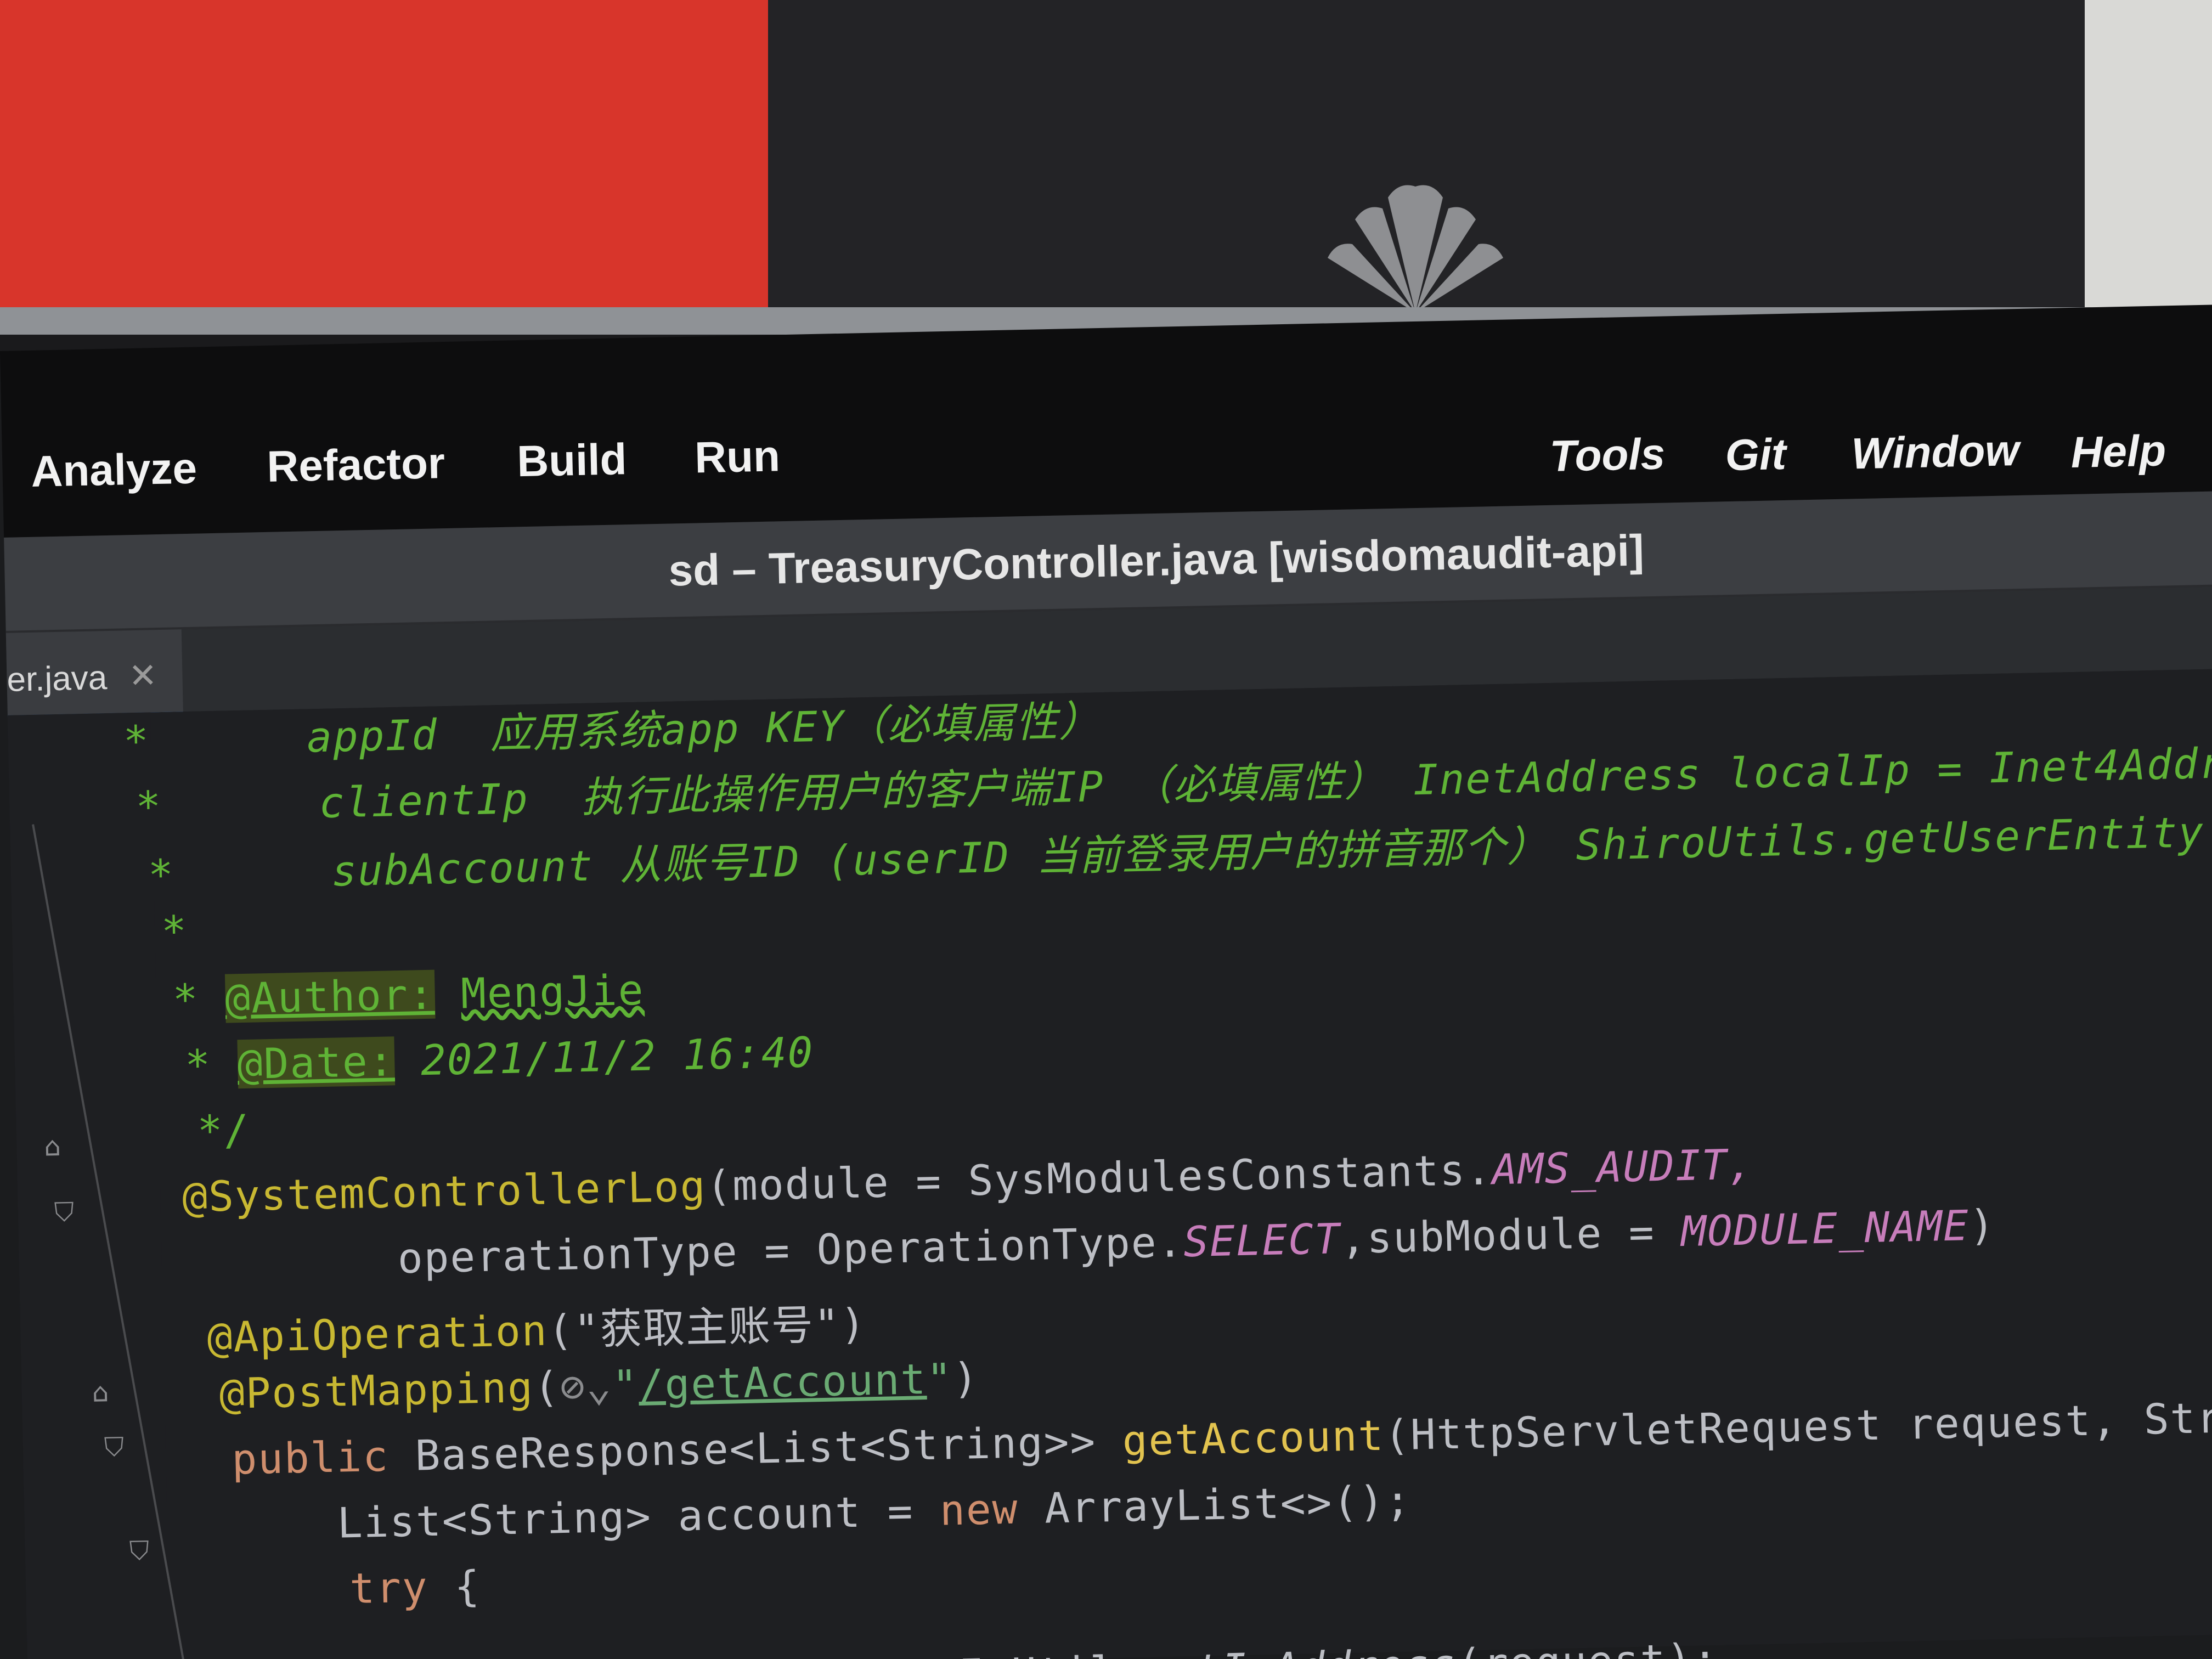  Describe the element at coordinates (377, 1334) in the screenshot. I see `annotation-name: @ApiOperation` at that location.